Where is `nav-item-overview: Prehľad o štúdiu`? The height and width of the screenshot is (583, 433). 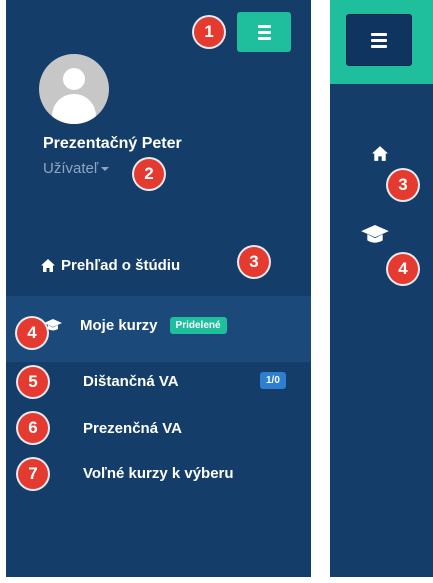
nav-item-overview: Prehľad o štúdiu is located at coordinates (110, 265).